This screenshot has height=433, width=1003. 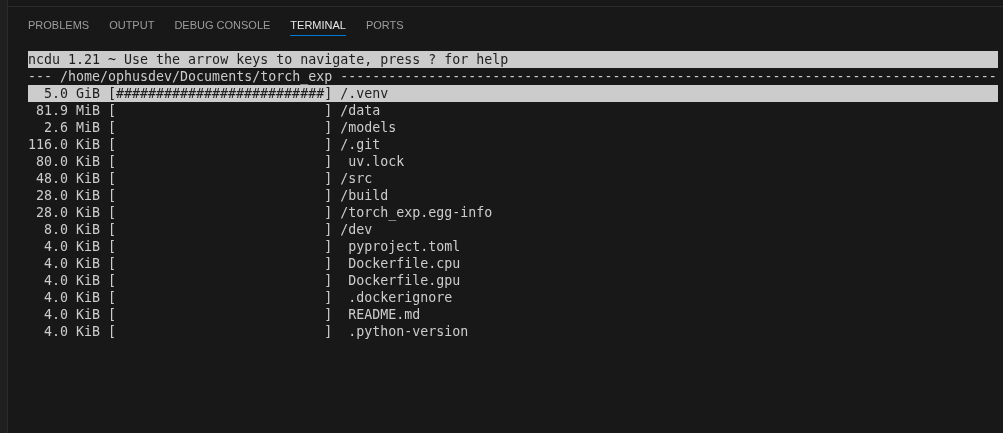 I want to click on panel-tab: DEBUG CONSOLE, so click(x=222, y=26).